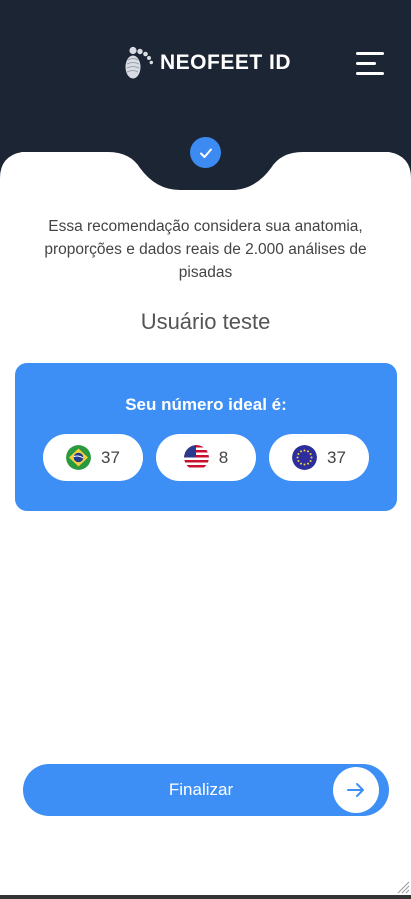 The image size is (411, 899). What do you see at coordinates (319, 457) in the screenshot?
I see `size-pill-eu: 37` at bounding box center [319, 457].